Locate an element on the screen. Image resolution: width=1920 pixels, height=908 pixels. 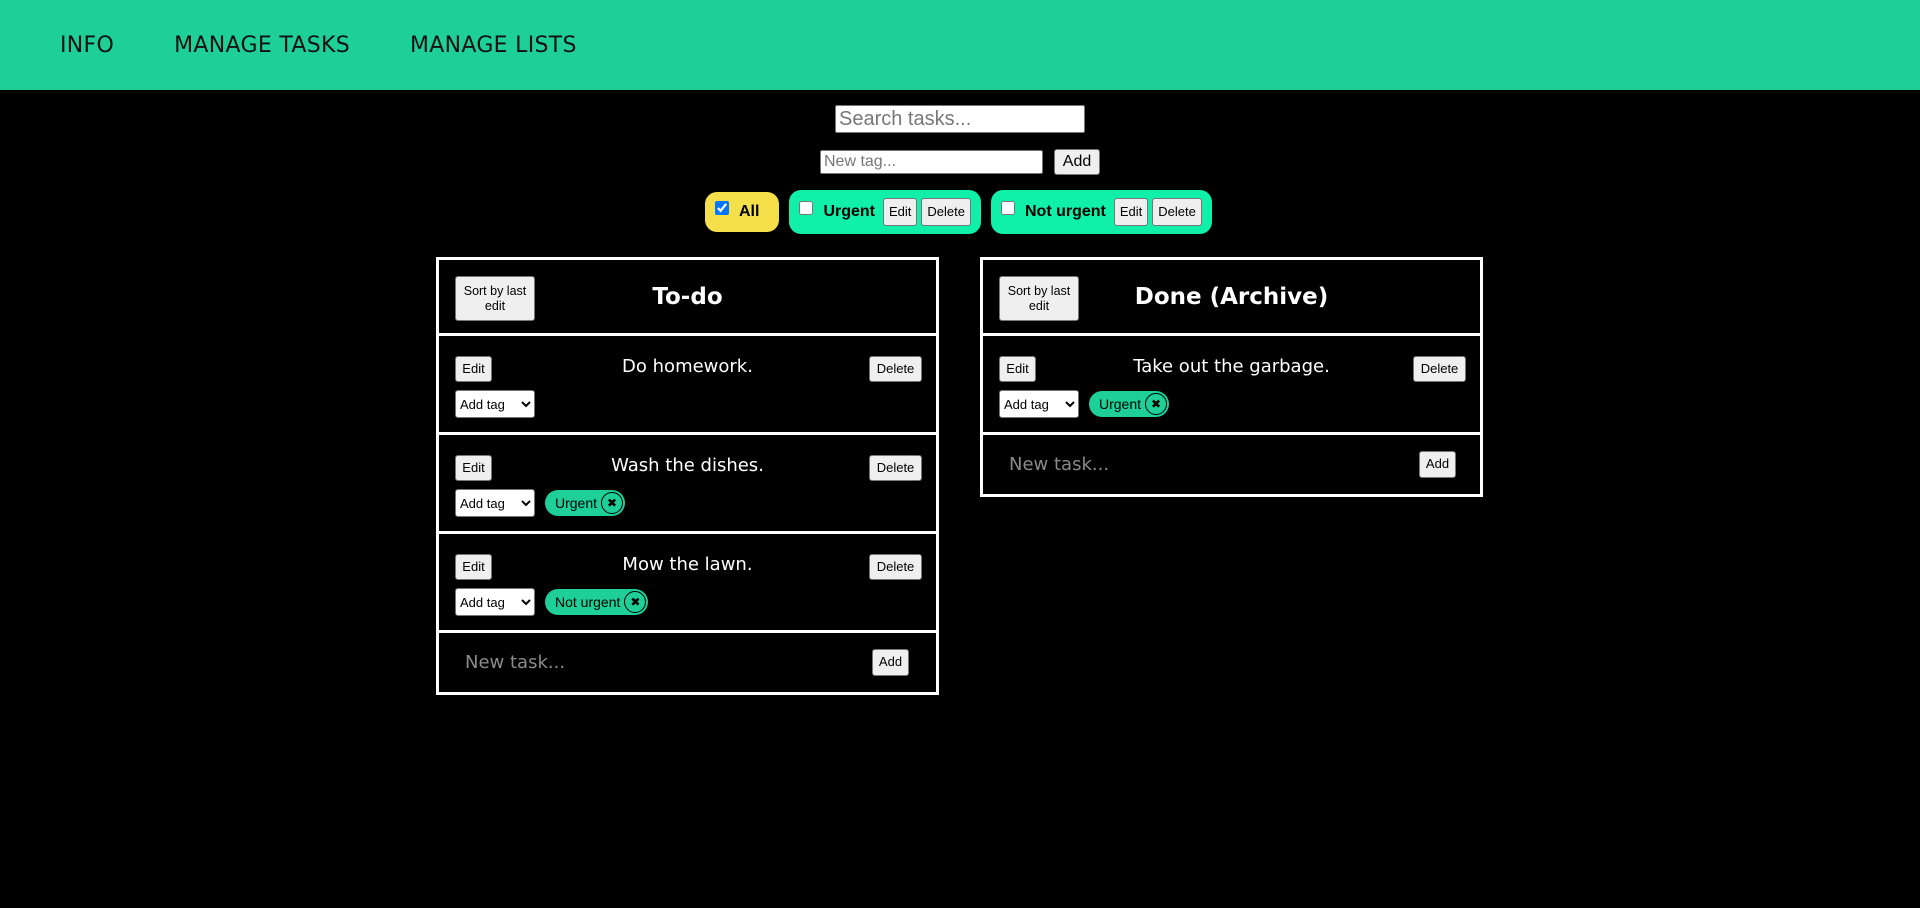
filter-chip-all: All is located at coordinates (742, 212).